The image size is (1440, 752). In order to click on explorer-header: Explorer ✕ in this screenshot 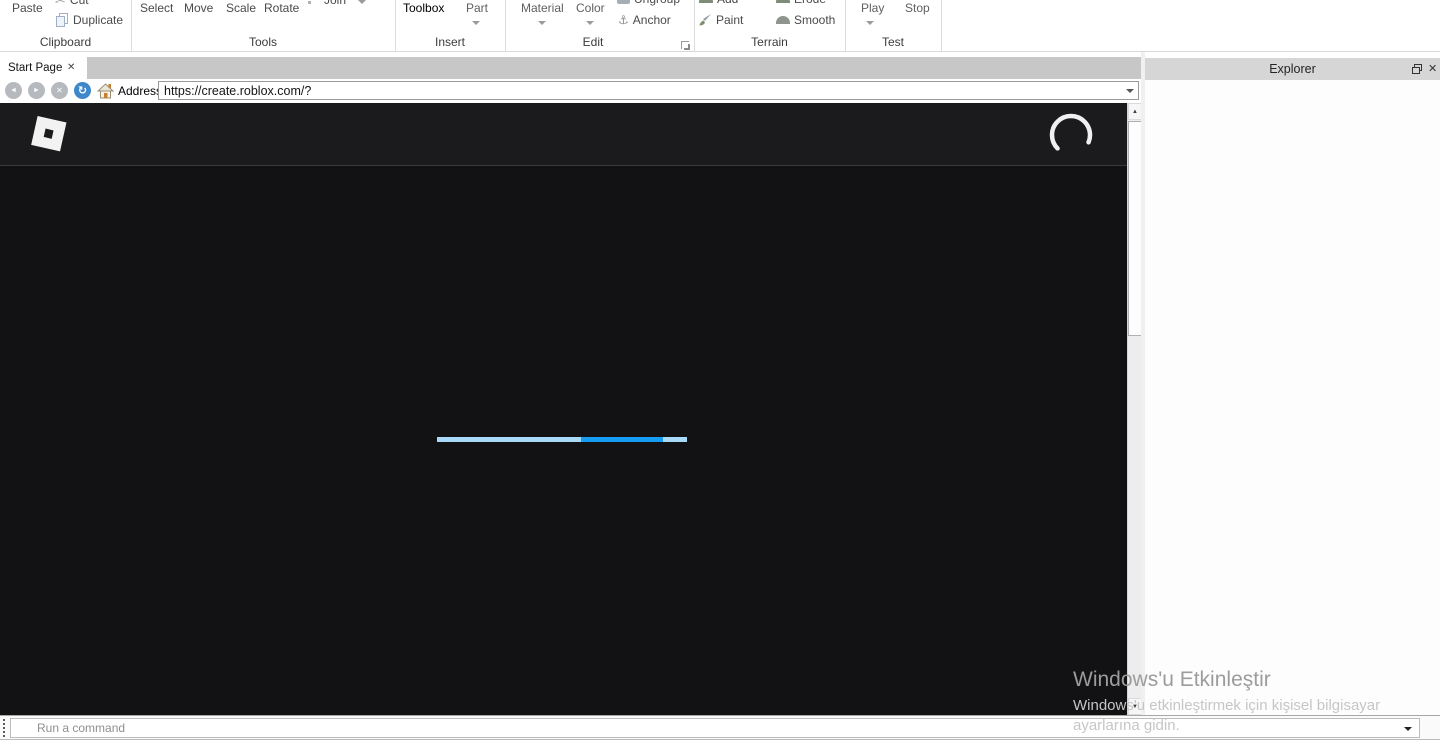, I will do `click(1292, 69)`.